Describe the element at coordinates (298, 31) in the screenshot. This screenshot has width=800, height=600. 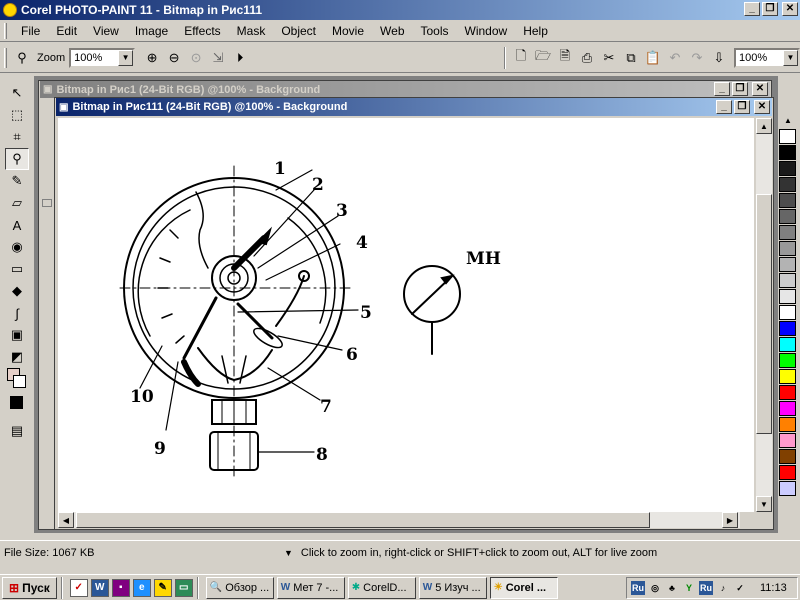
I see `menu-object: Object` at that location.